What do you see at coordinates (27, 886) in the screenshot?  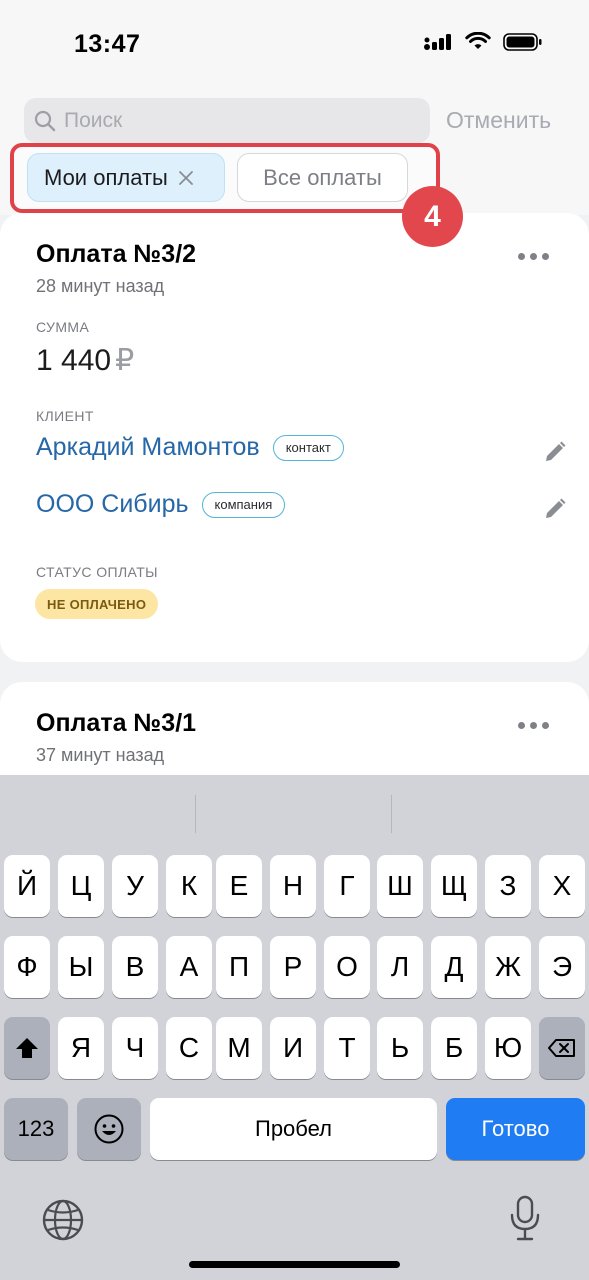 I see `key: Й` at bounding box center [27, 886].